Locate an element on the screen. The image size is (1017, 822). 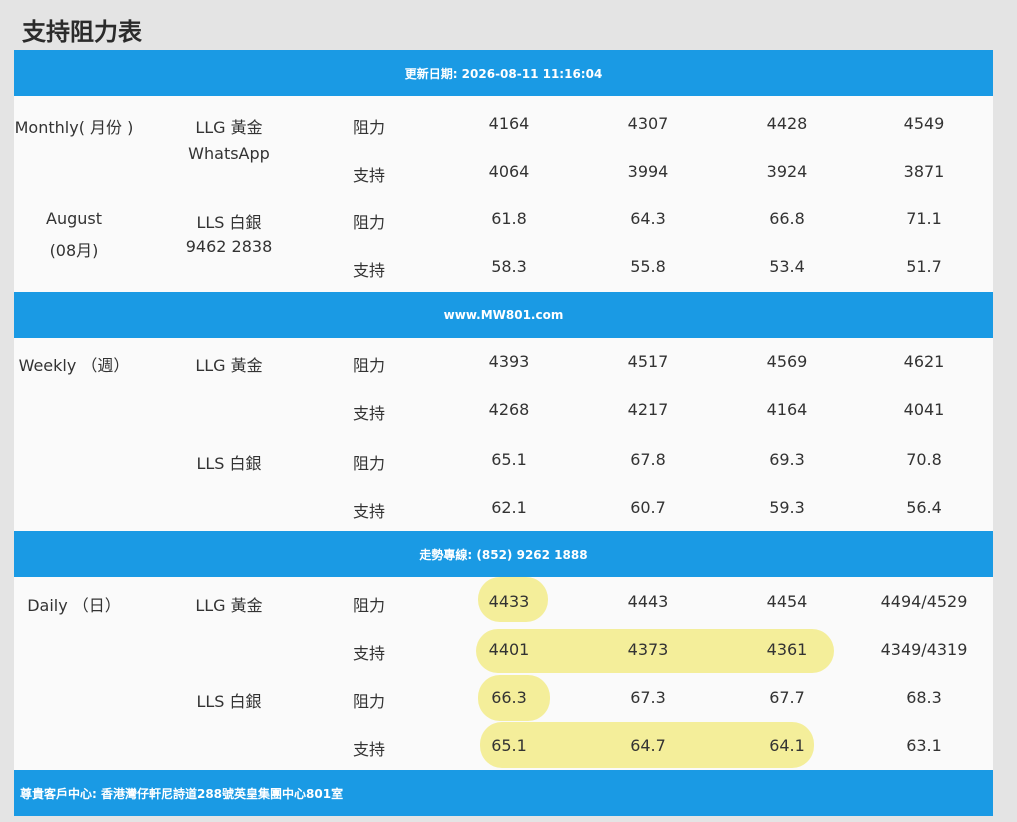
value-cell: 4307 is located at coordinates (648, 123).